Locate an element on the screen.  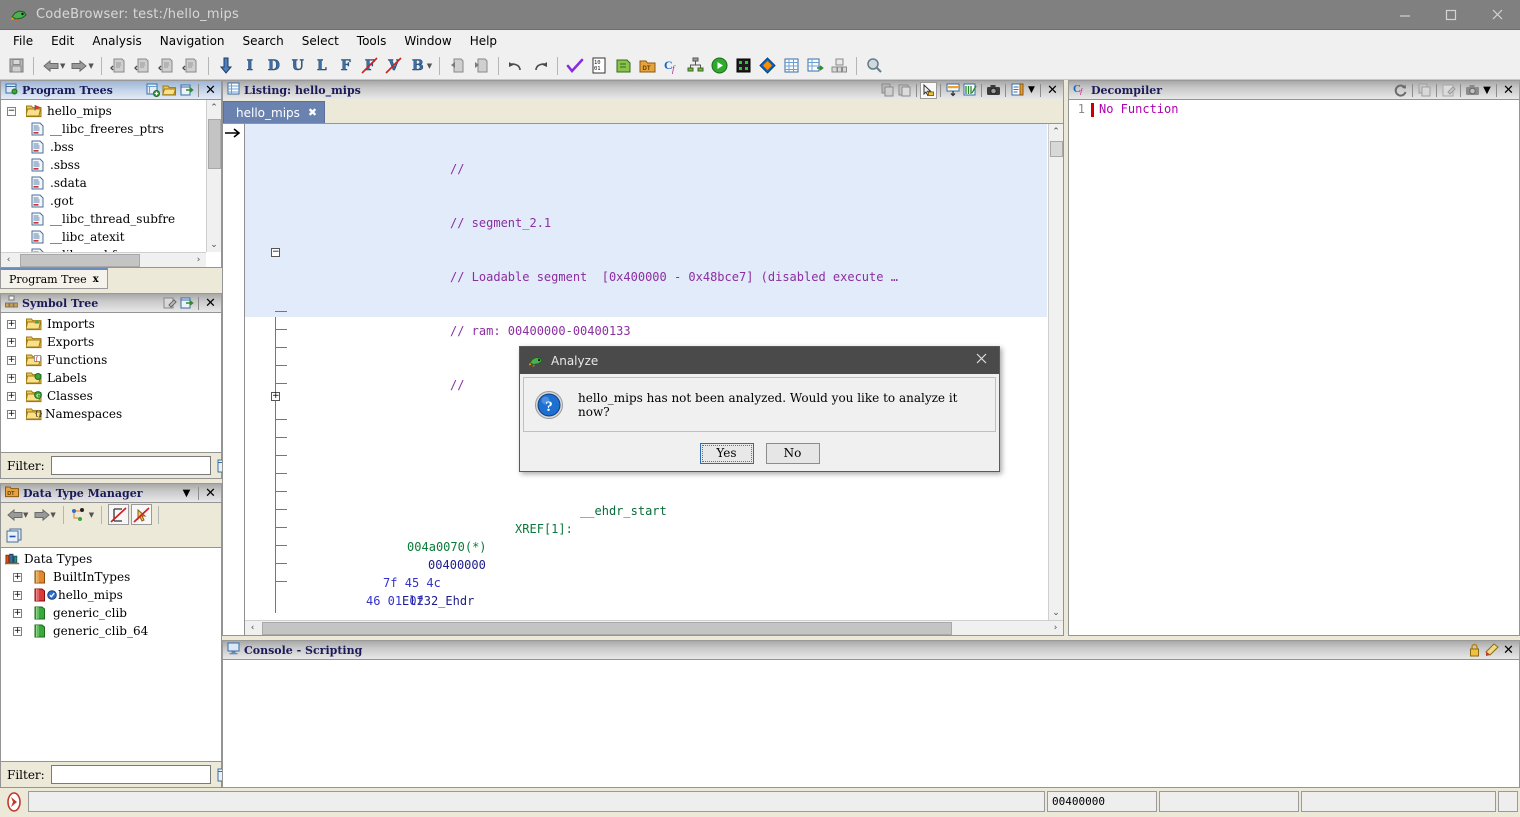
minimize-button is located at coordinates (1405, 15).